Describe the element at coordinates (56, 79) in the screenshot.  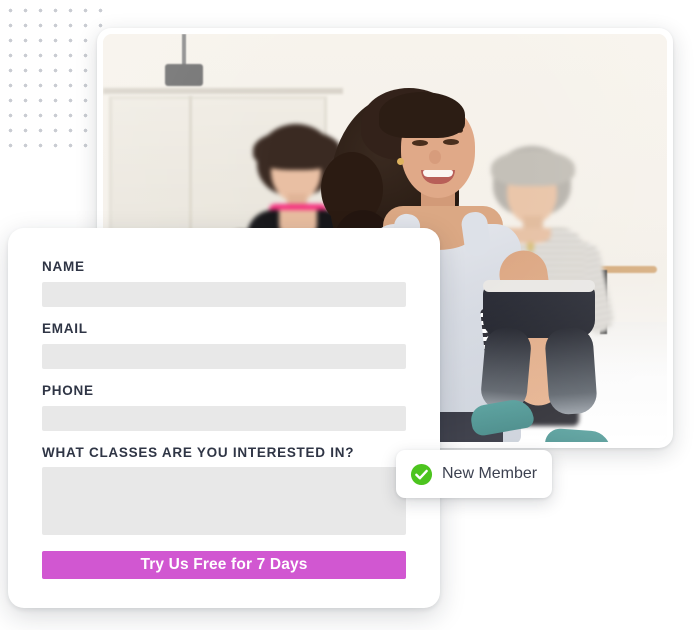
I see `dot-pattern-decoration` at that location.